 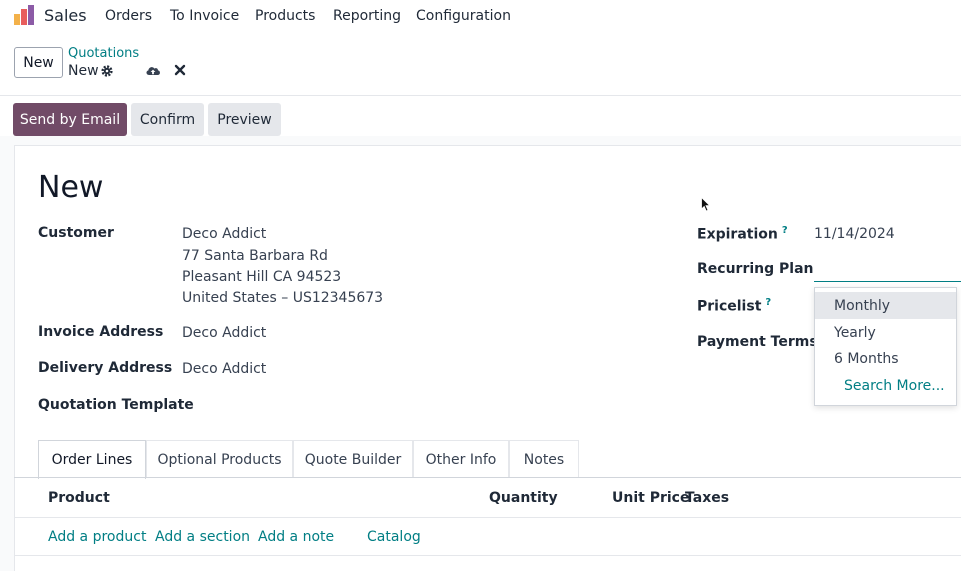 I want to click on tab-optional-products: Optional Products, so click(x=219, y=459).